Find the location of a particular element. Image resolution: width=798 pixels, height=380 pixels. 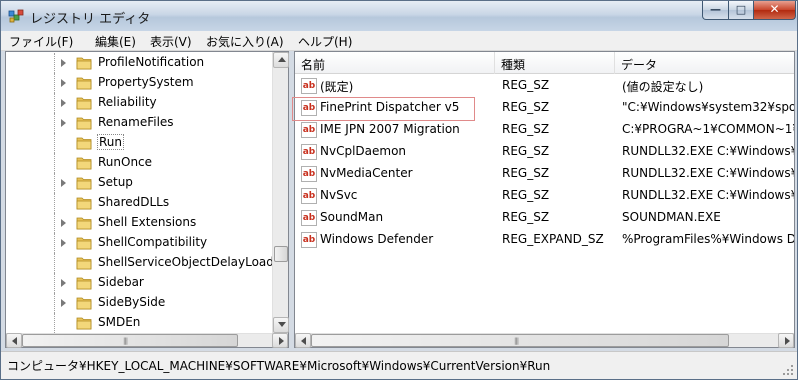

list-row: ab NvSvc REG_SZ RUNDLL32.EXE C:¥Windows¥s is located at coordinates (544, 196).